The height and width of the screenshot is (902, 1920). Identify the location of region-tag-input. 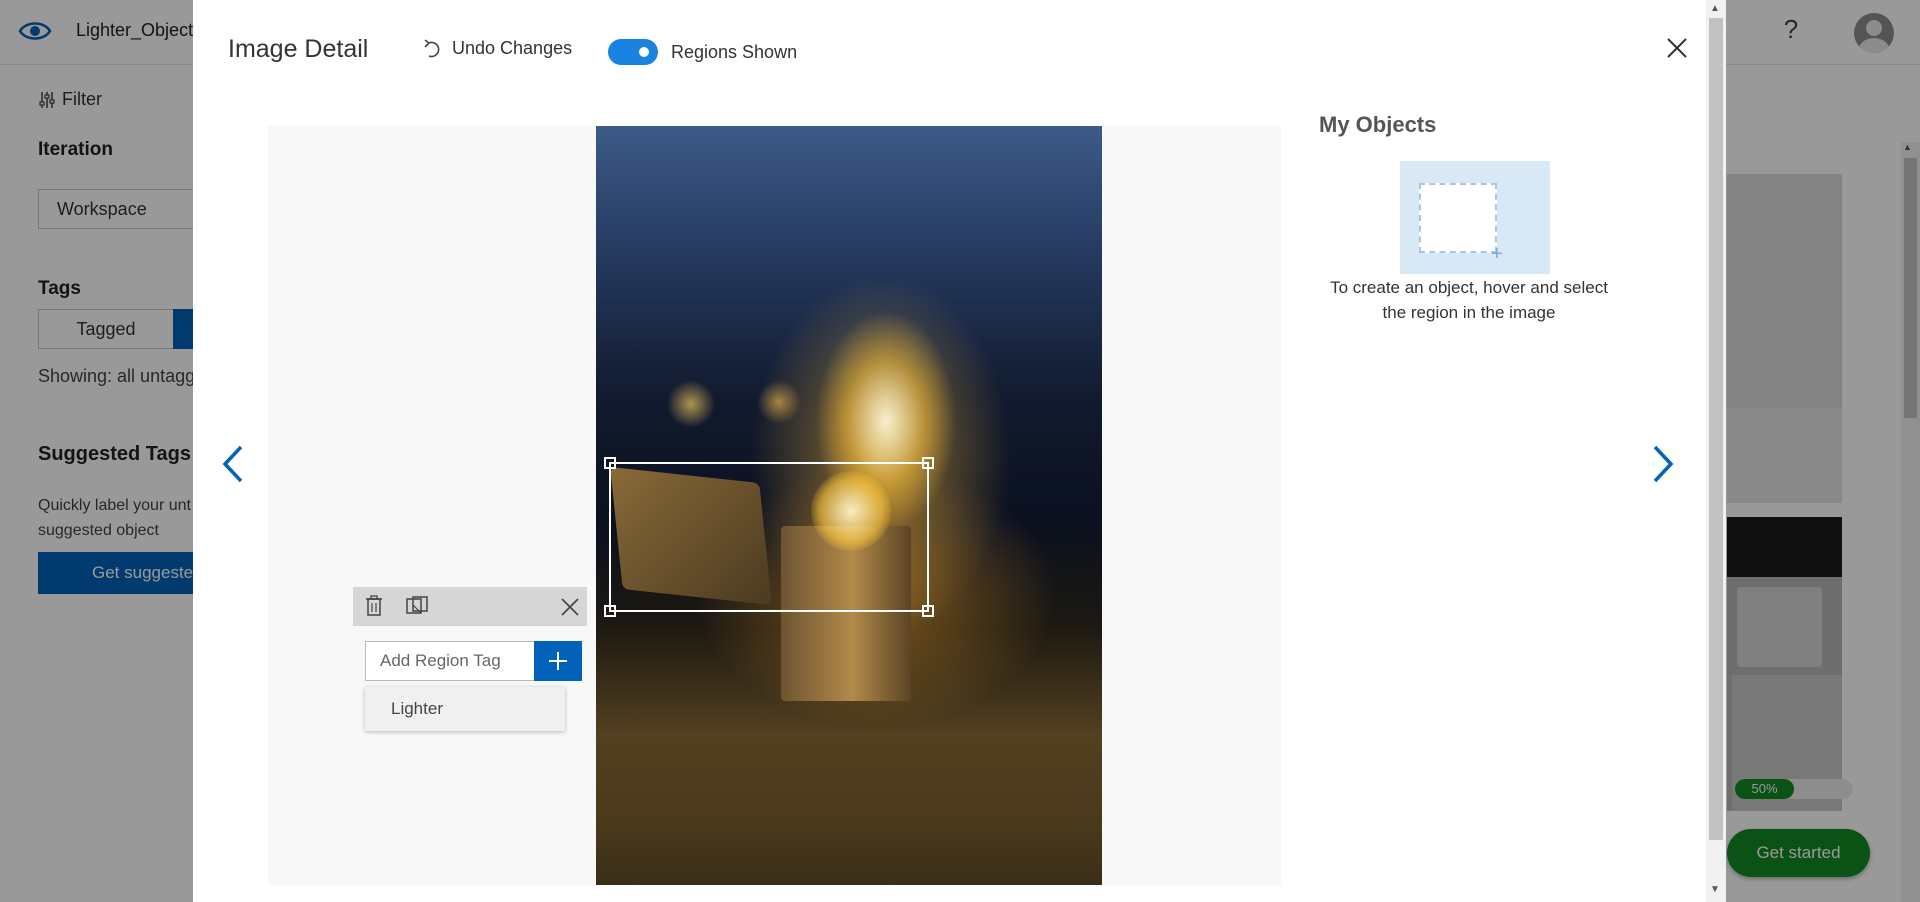
(450, 661).